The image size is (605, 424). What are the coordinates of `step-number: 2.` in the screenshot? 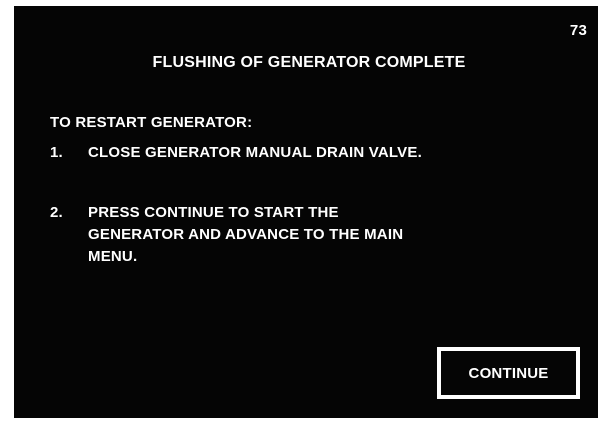 It's located at (56, 212).